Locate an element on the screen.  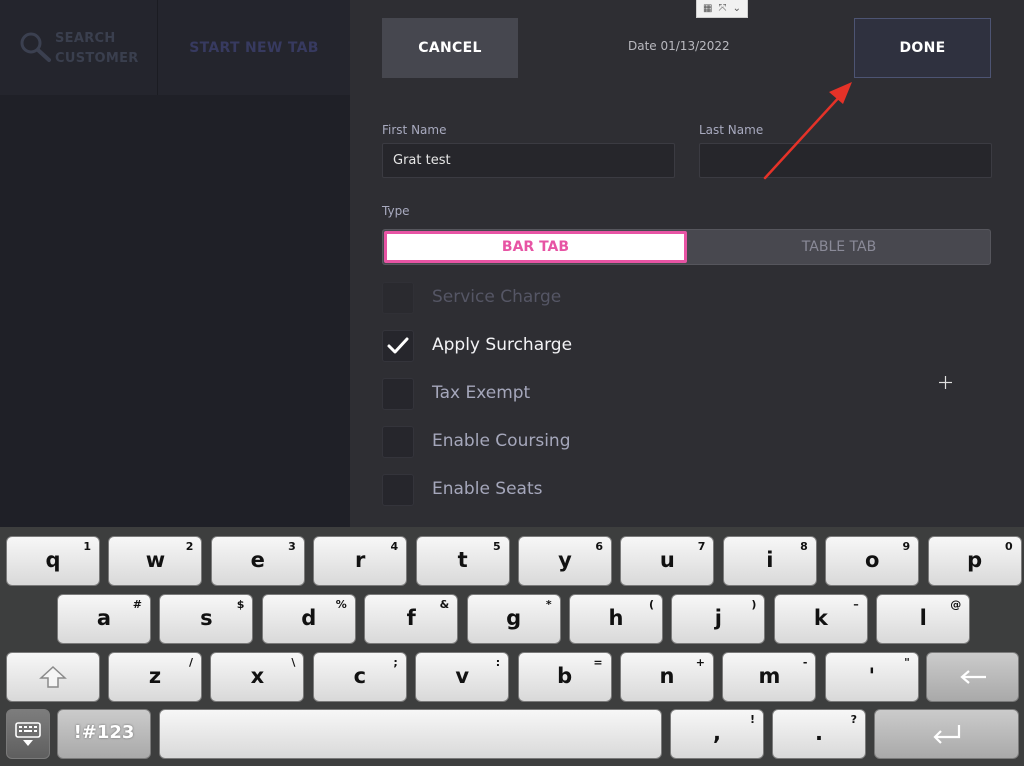
start-new-tab-button: START NEW TAB is located at coordinates (254, 47).